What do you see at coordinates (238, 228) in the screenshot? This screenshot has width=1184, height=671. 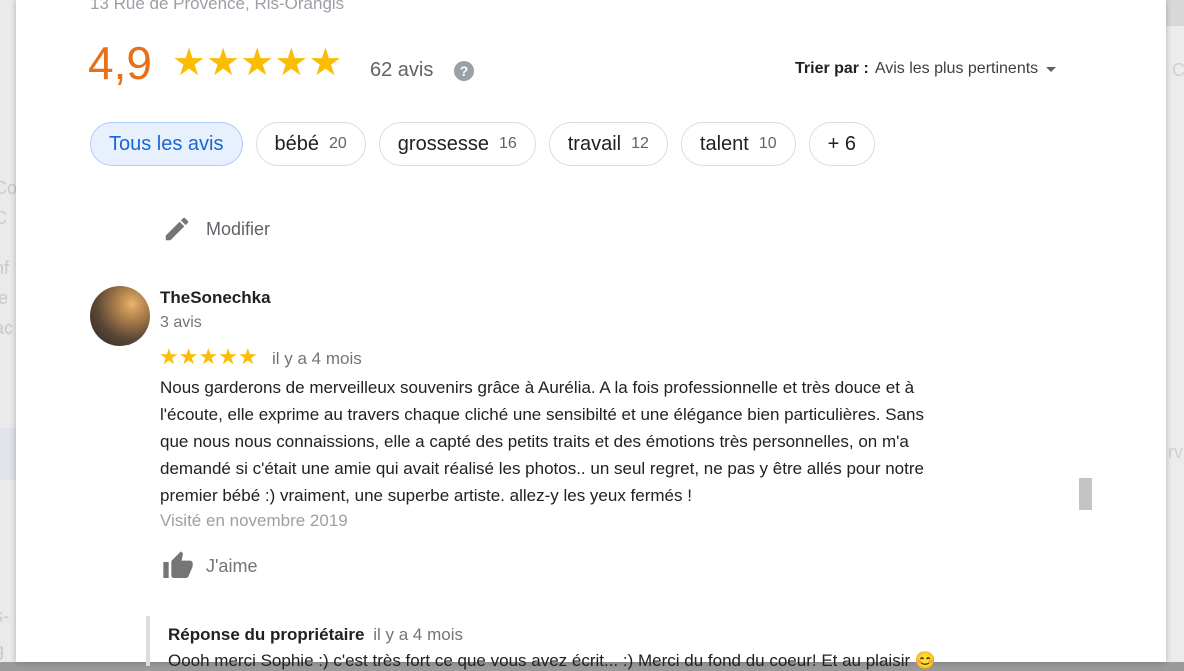 I see `edit-label: Modifier` at bounding box center [238, 228].